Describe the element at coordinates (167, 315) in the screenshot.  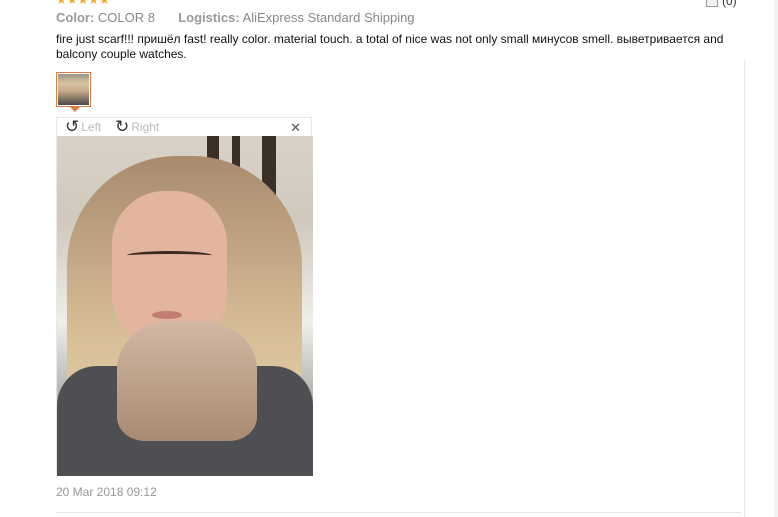
I see `photo-lips` at that location.